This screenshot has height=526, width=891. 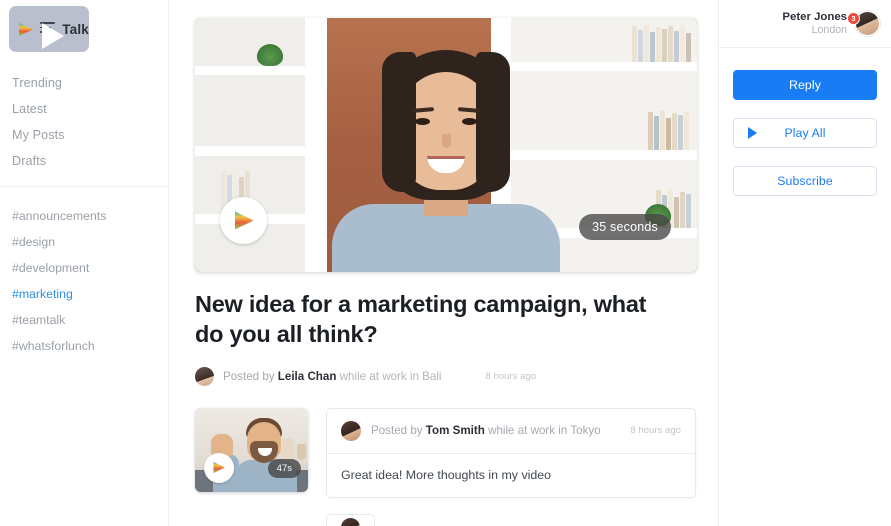 What do you see at coordinates (84, 346) in the screenshot?
I see `sidebar-tag-whatsforlunch: #whatsforlunch` at bounding box center [84, 346].